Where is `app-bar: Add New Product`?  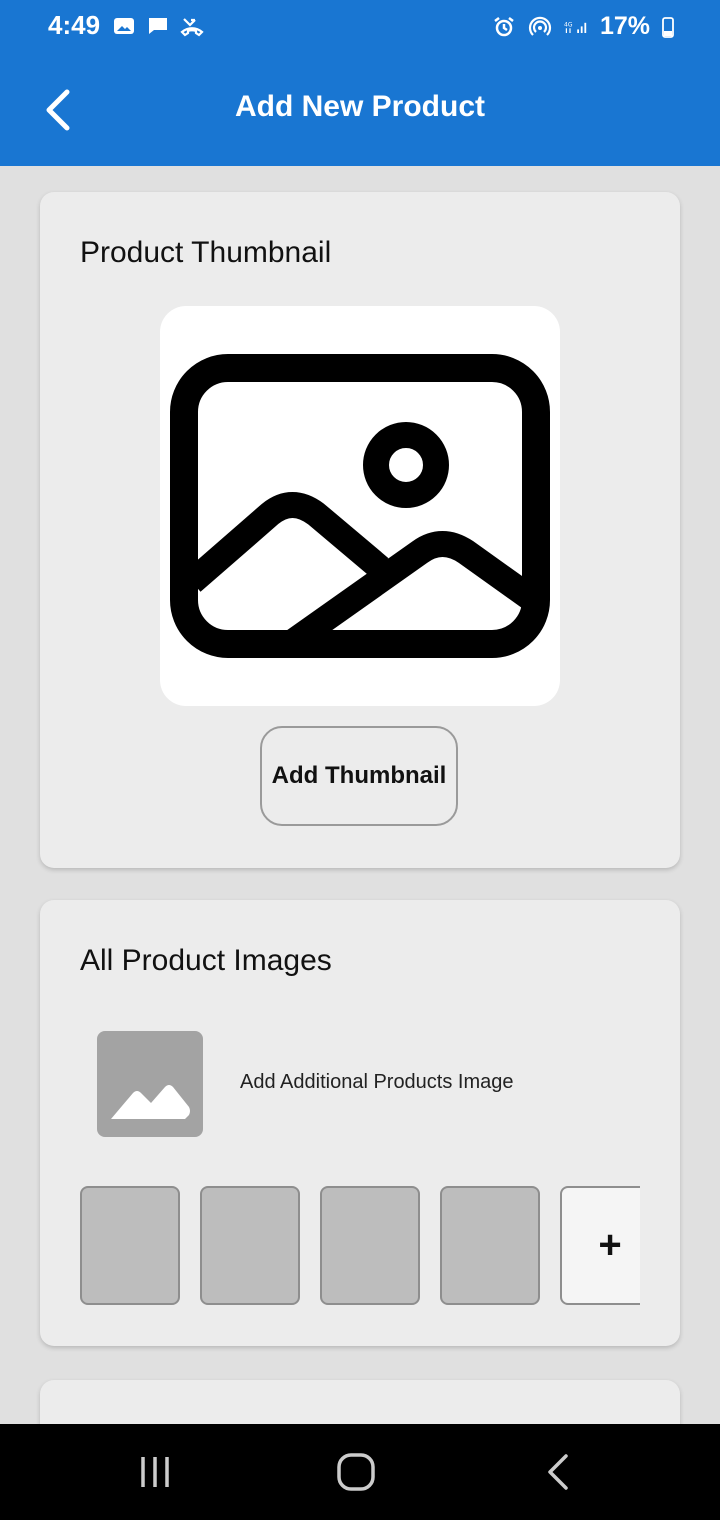 app-bar: Add New Product is located at coordinates (360, 111).